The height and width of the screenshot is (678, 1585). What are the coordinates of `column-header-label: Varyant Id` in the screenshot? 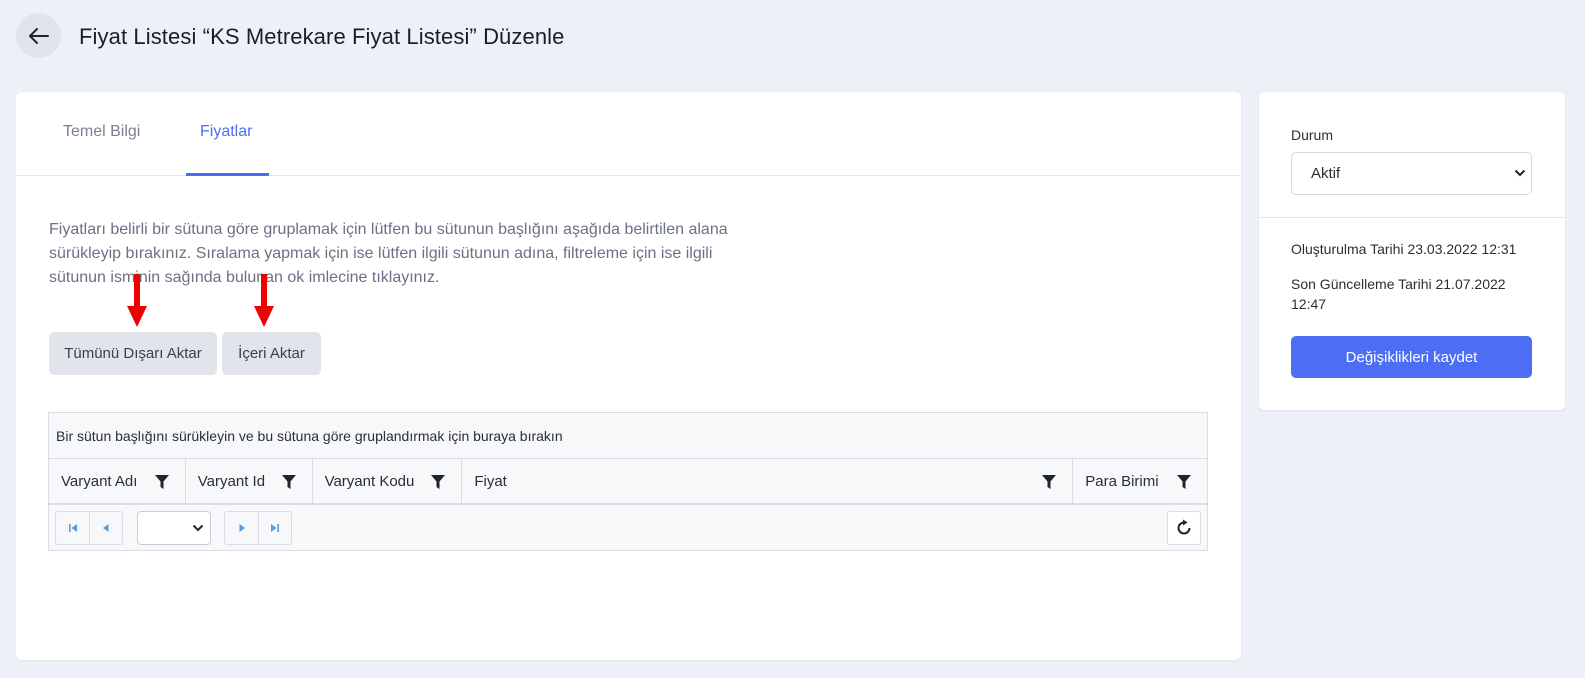 It's located at (231, 481).